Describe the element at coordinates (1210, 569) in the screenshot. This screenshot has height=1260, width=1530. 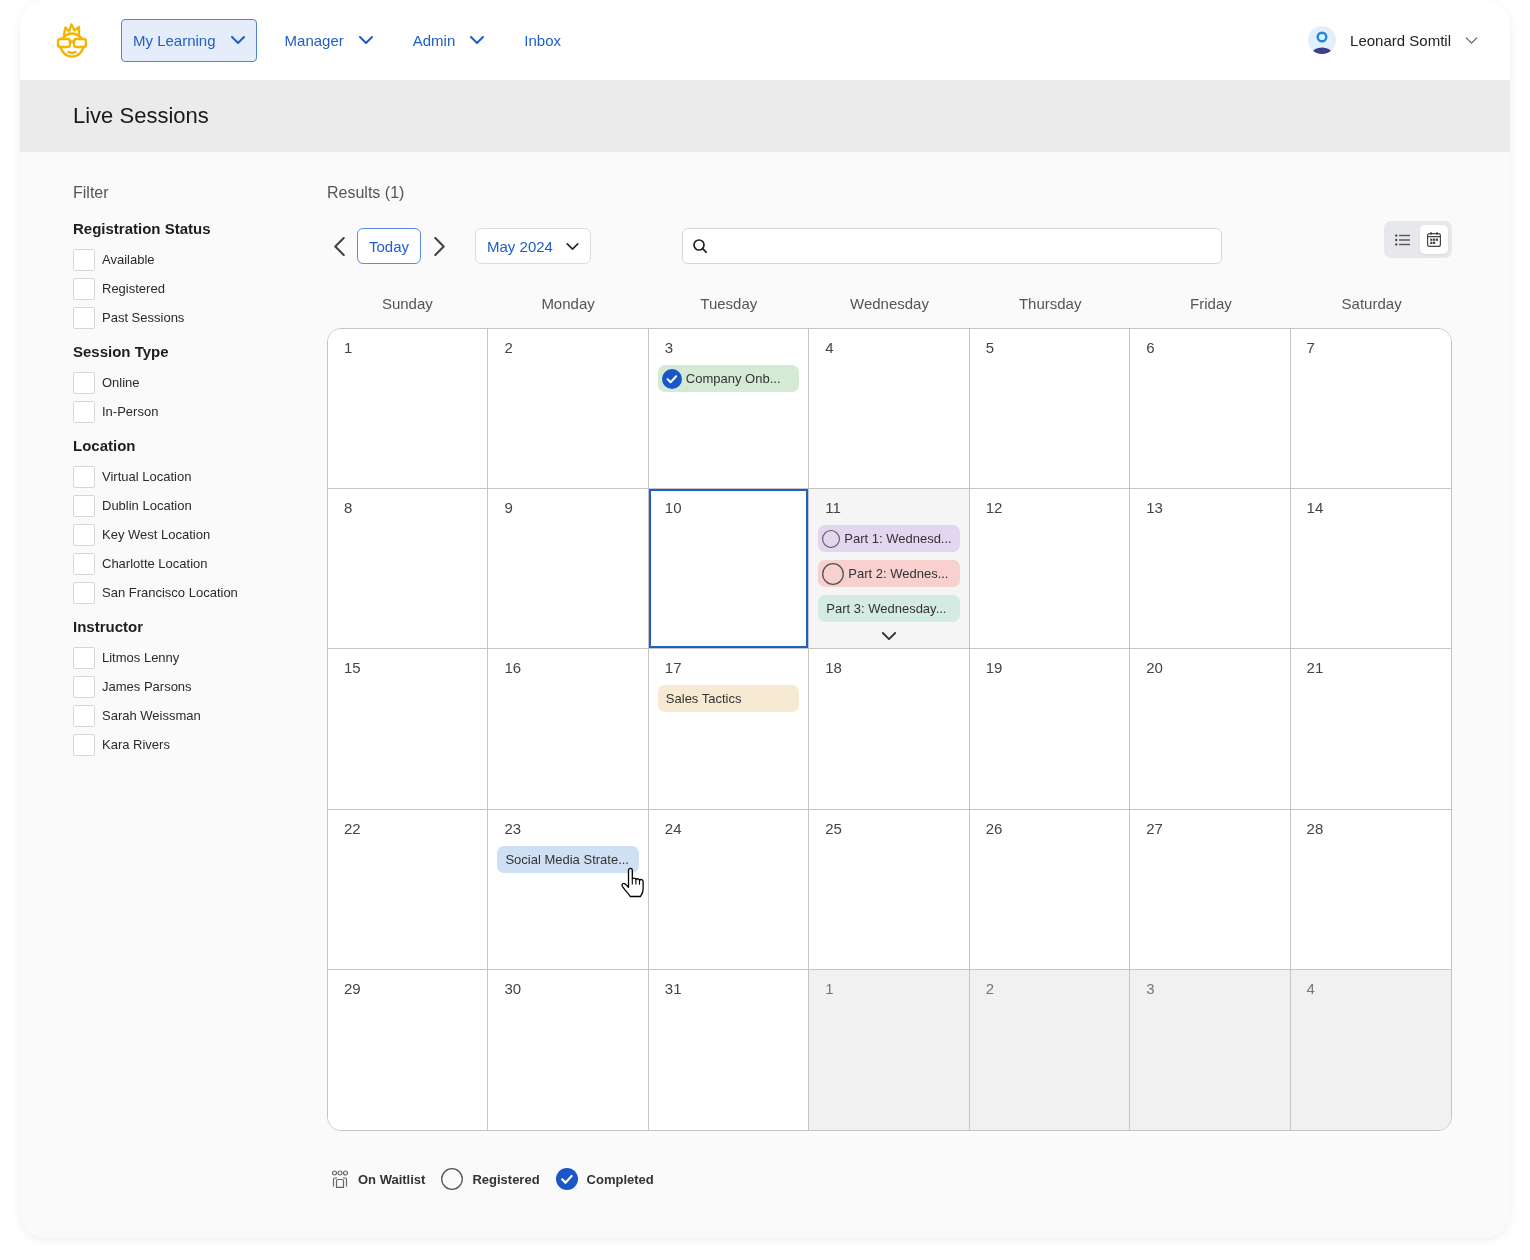
I see `calendar-day-cell: 13` at that location.